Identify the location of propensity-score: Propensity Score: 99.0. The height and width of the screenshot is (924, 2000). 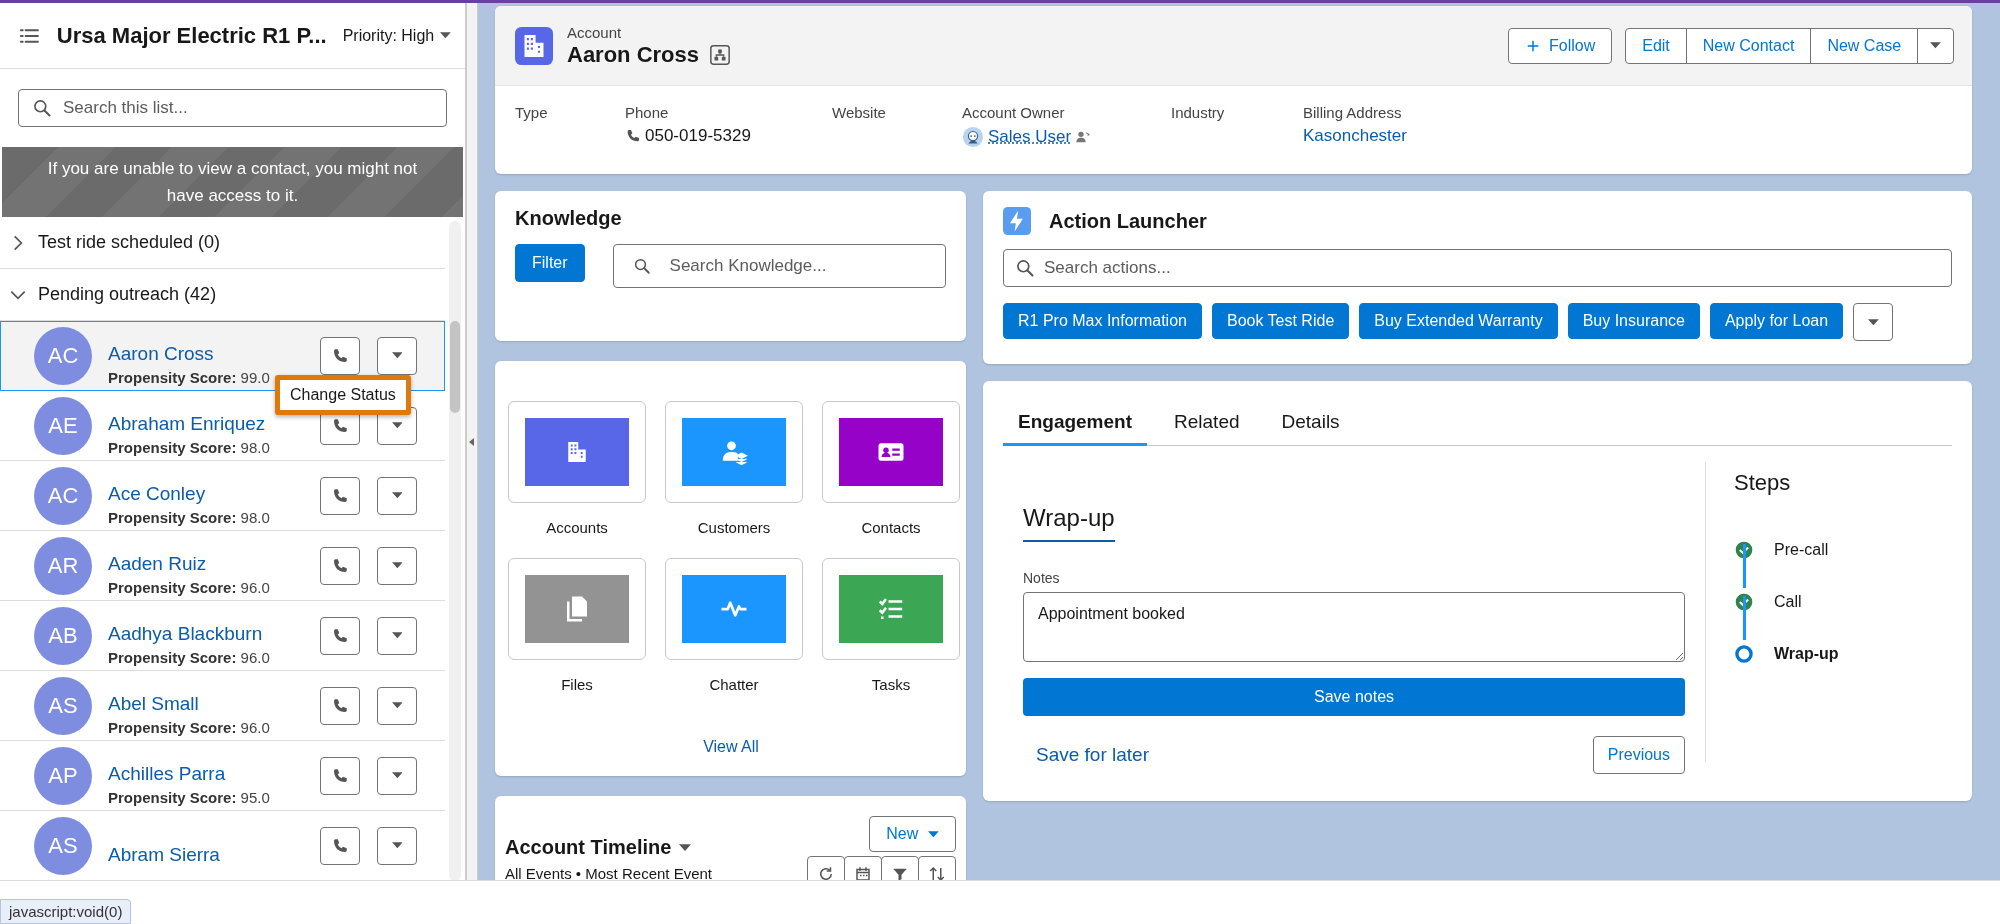
(189, 377).